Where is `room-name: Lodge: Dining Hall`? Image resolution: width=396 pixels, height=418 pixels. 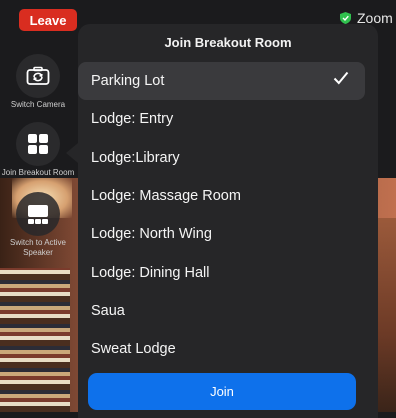
room-name: Lodge: Dining Hall is located at coordinates (150, 272).